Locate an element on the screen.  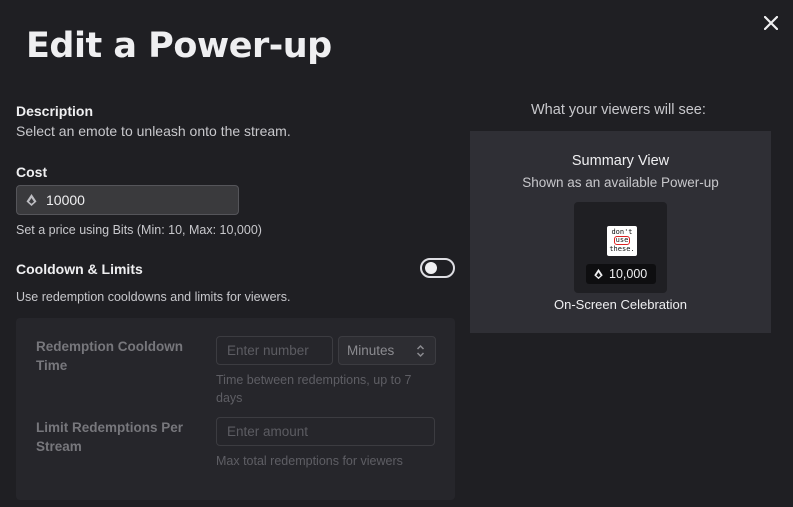
emote-text-line2: use is located at coordinates (622, 240).